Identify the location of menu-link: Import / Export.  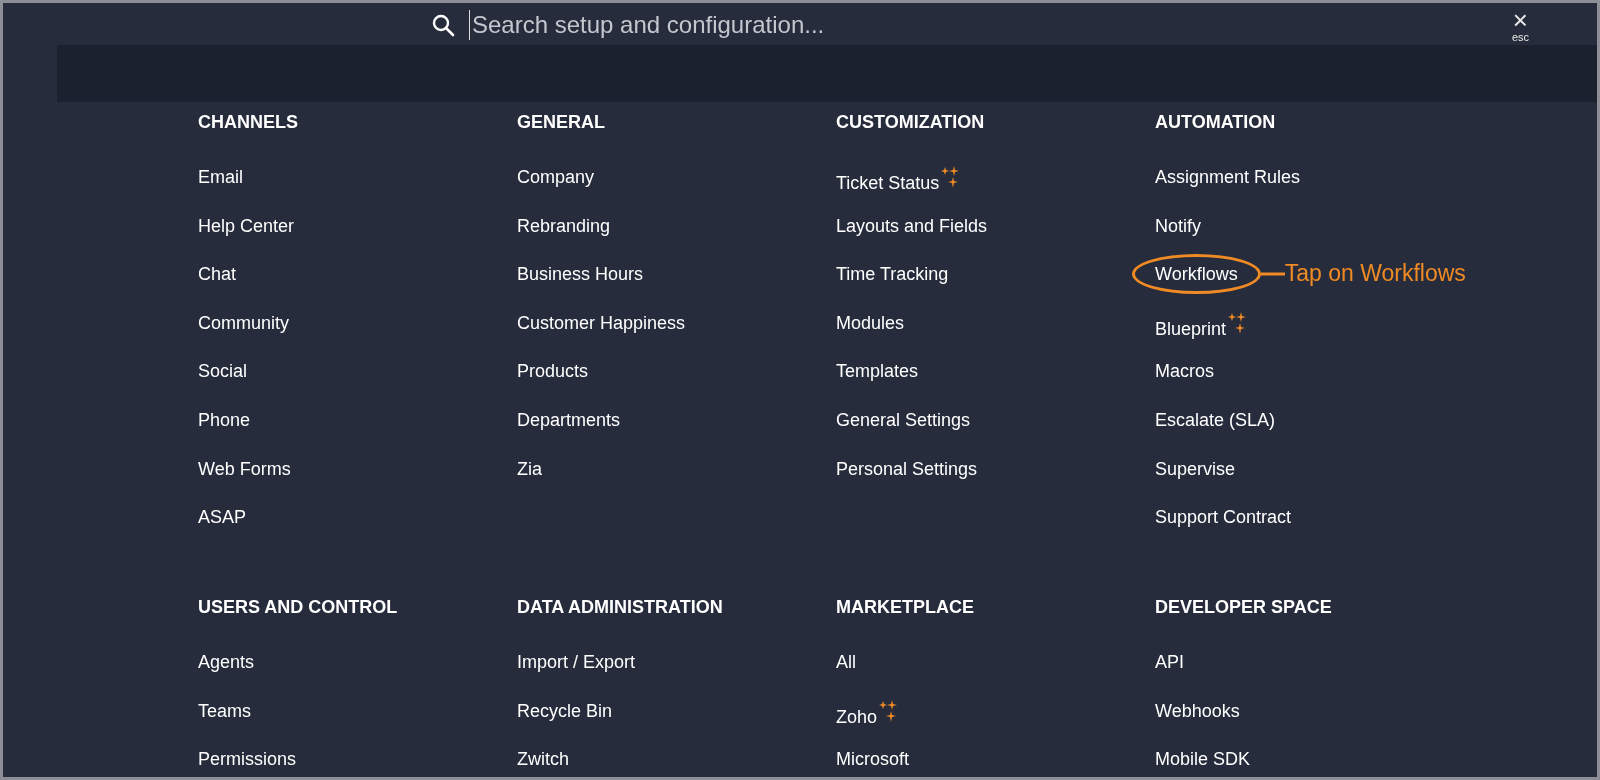
(576, 662).